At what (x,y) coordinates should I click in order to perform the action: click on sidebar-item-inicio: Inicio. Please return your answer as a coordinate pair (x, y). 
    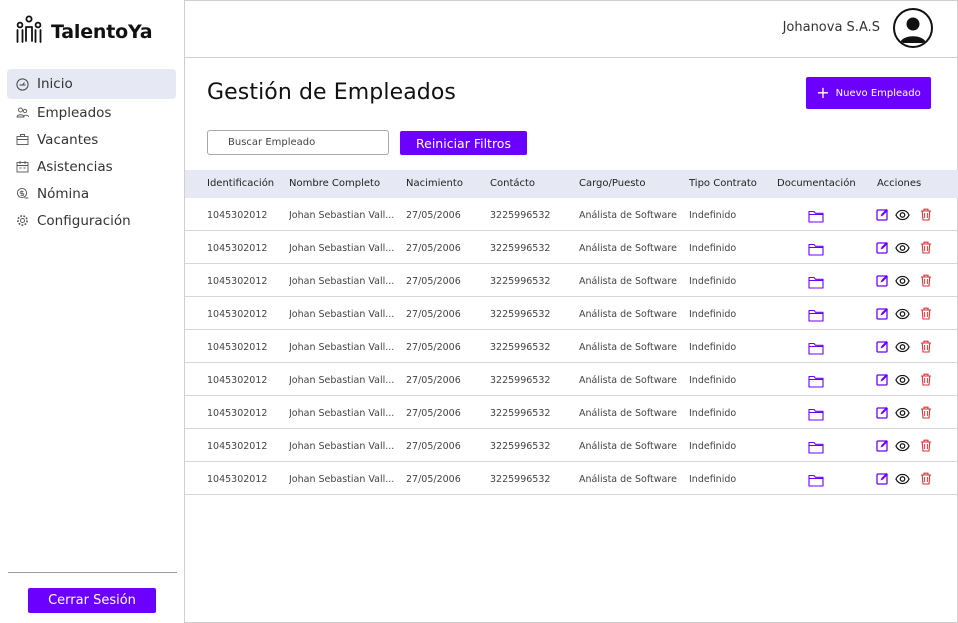
    Looking at the image, I should click on (91, 84).